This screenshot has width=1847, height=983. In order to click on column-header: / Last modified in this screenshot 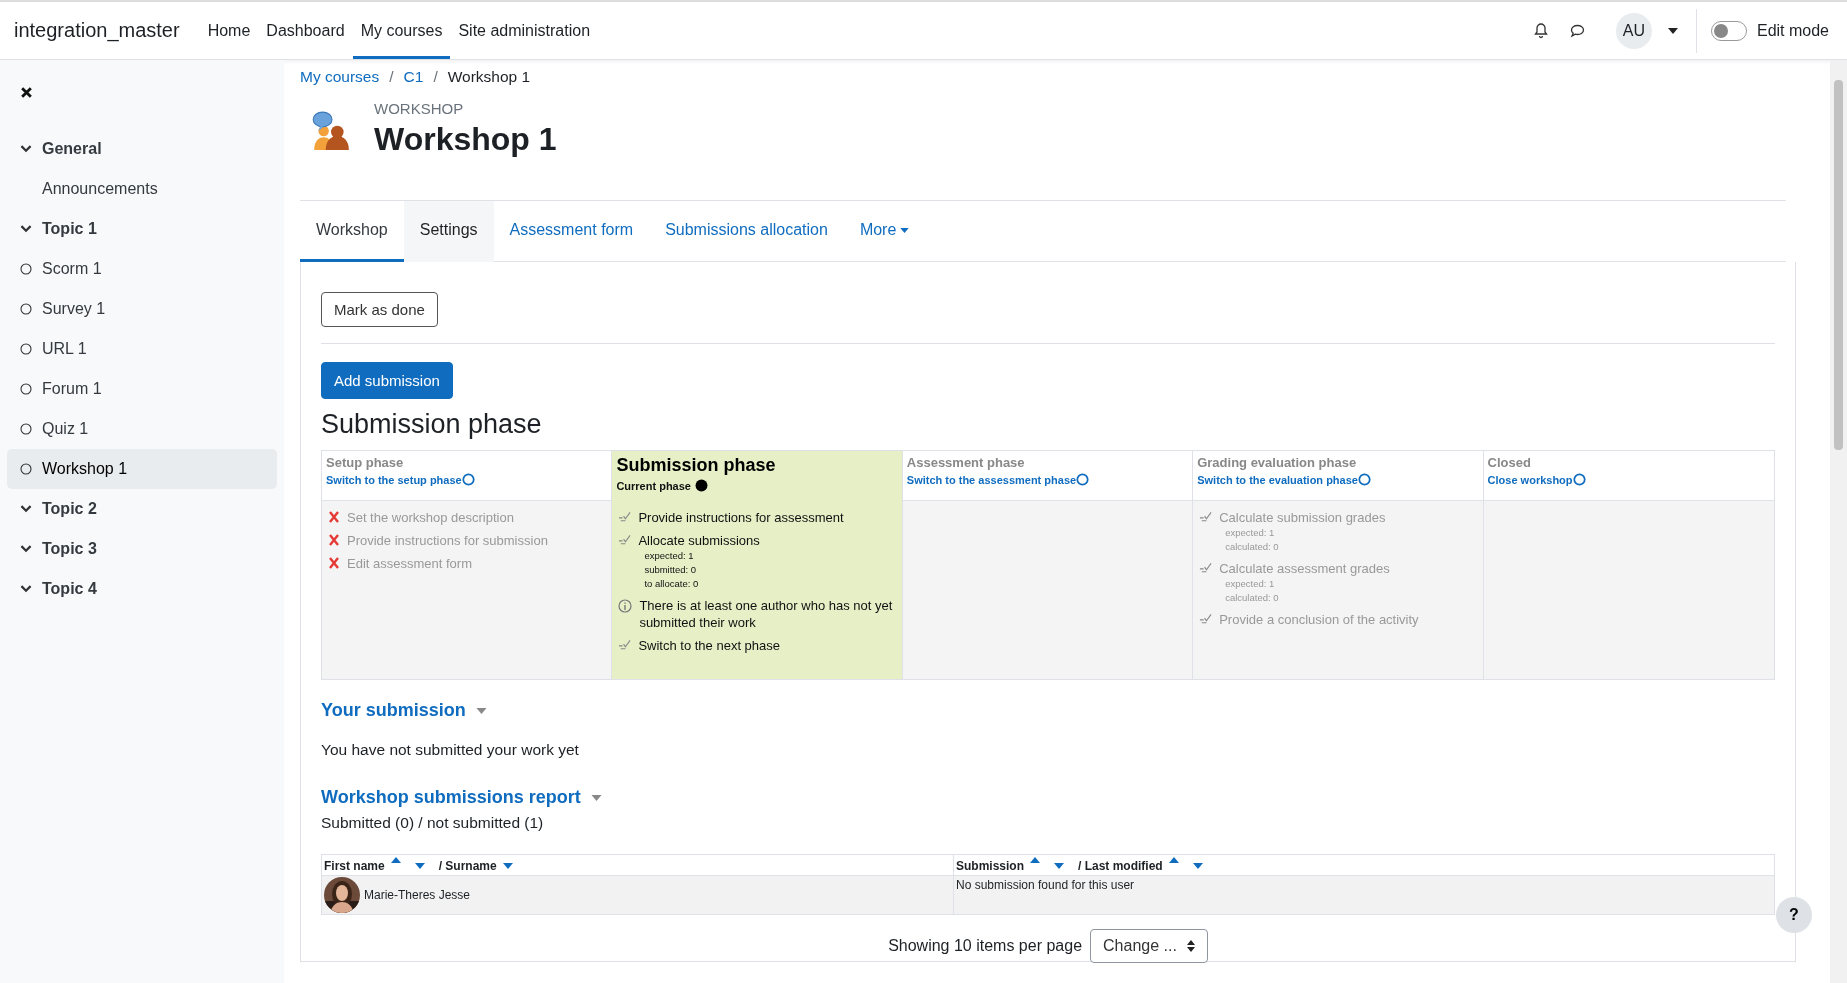, I will do `click(1120, 866)`.